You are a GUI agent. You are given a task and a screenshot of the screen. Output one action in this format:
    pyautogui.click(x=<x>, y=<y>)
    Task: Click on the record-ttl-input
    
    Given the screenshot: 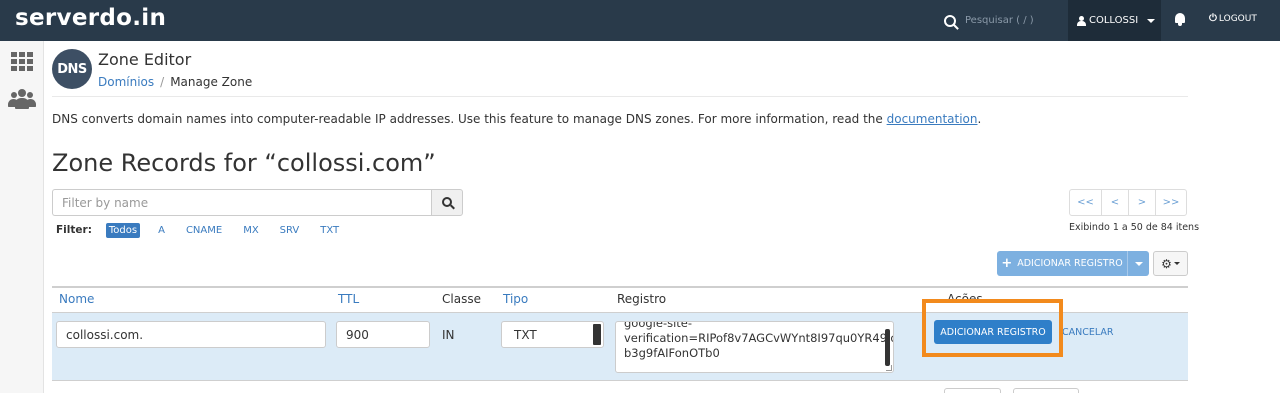 What is the action you would take?
    pyautogui.click(x=383, y=334)
    